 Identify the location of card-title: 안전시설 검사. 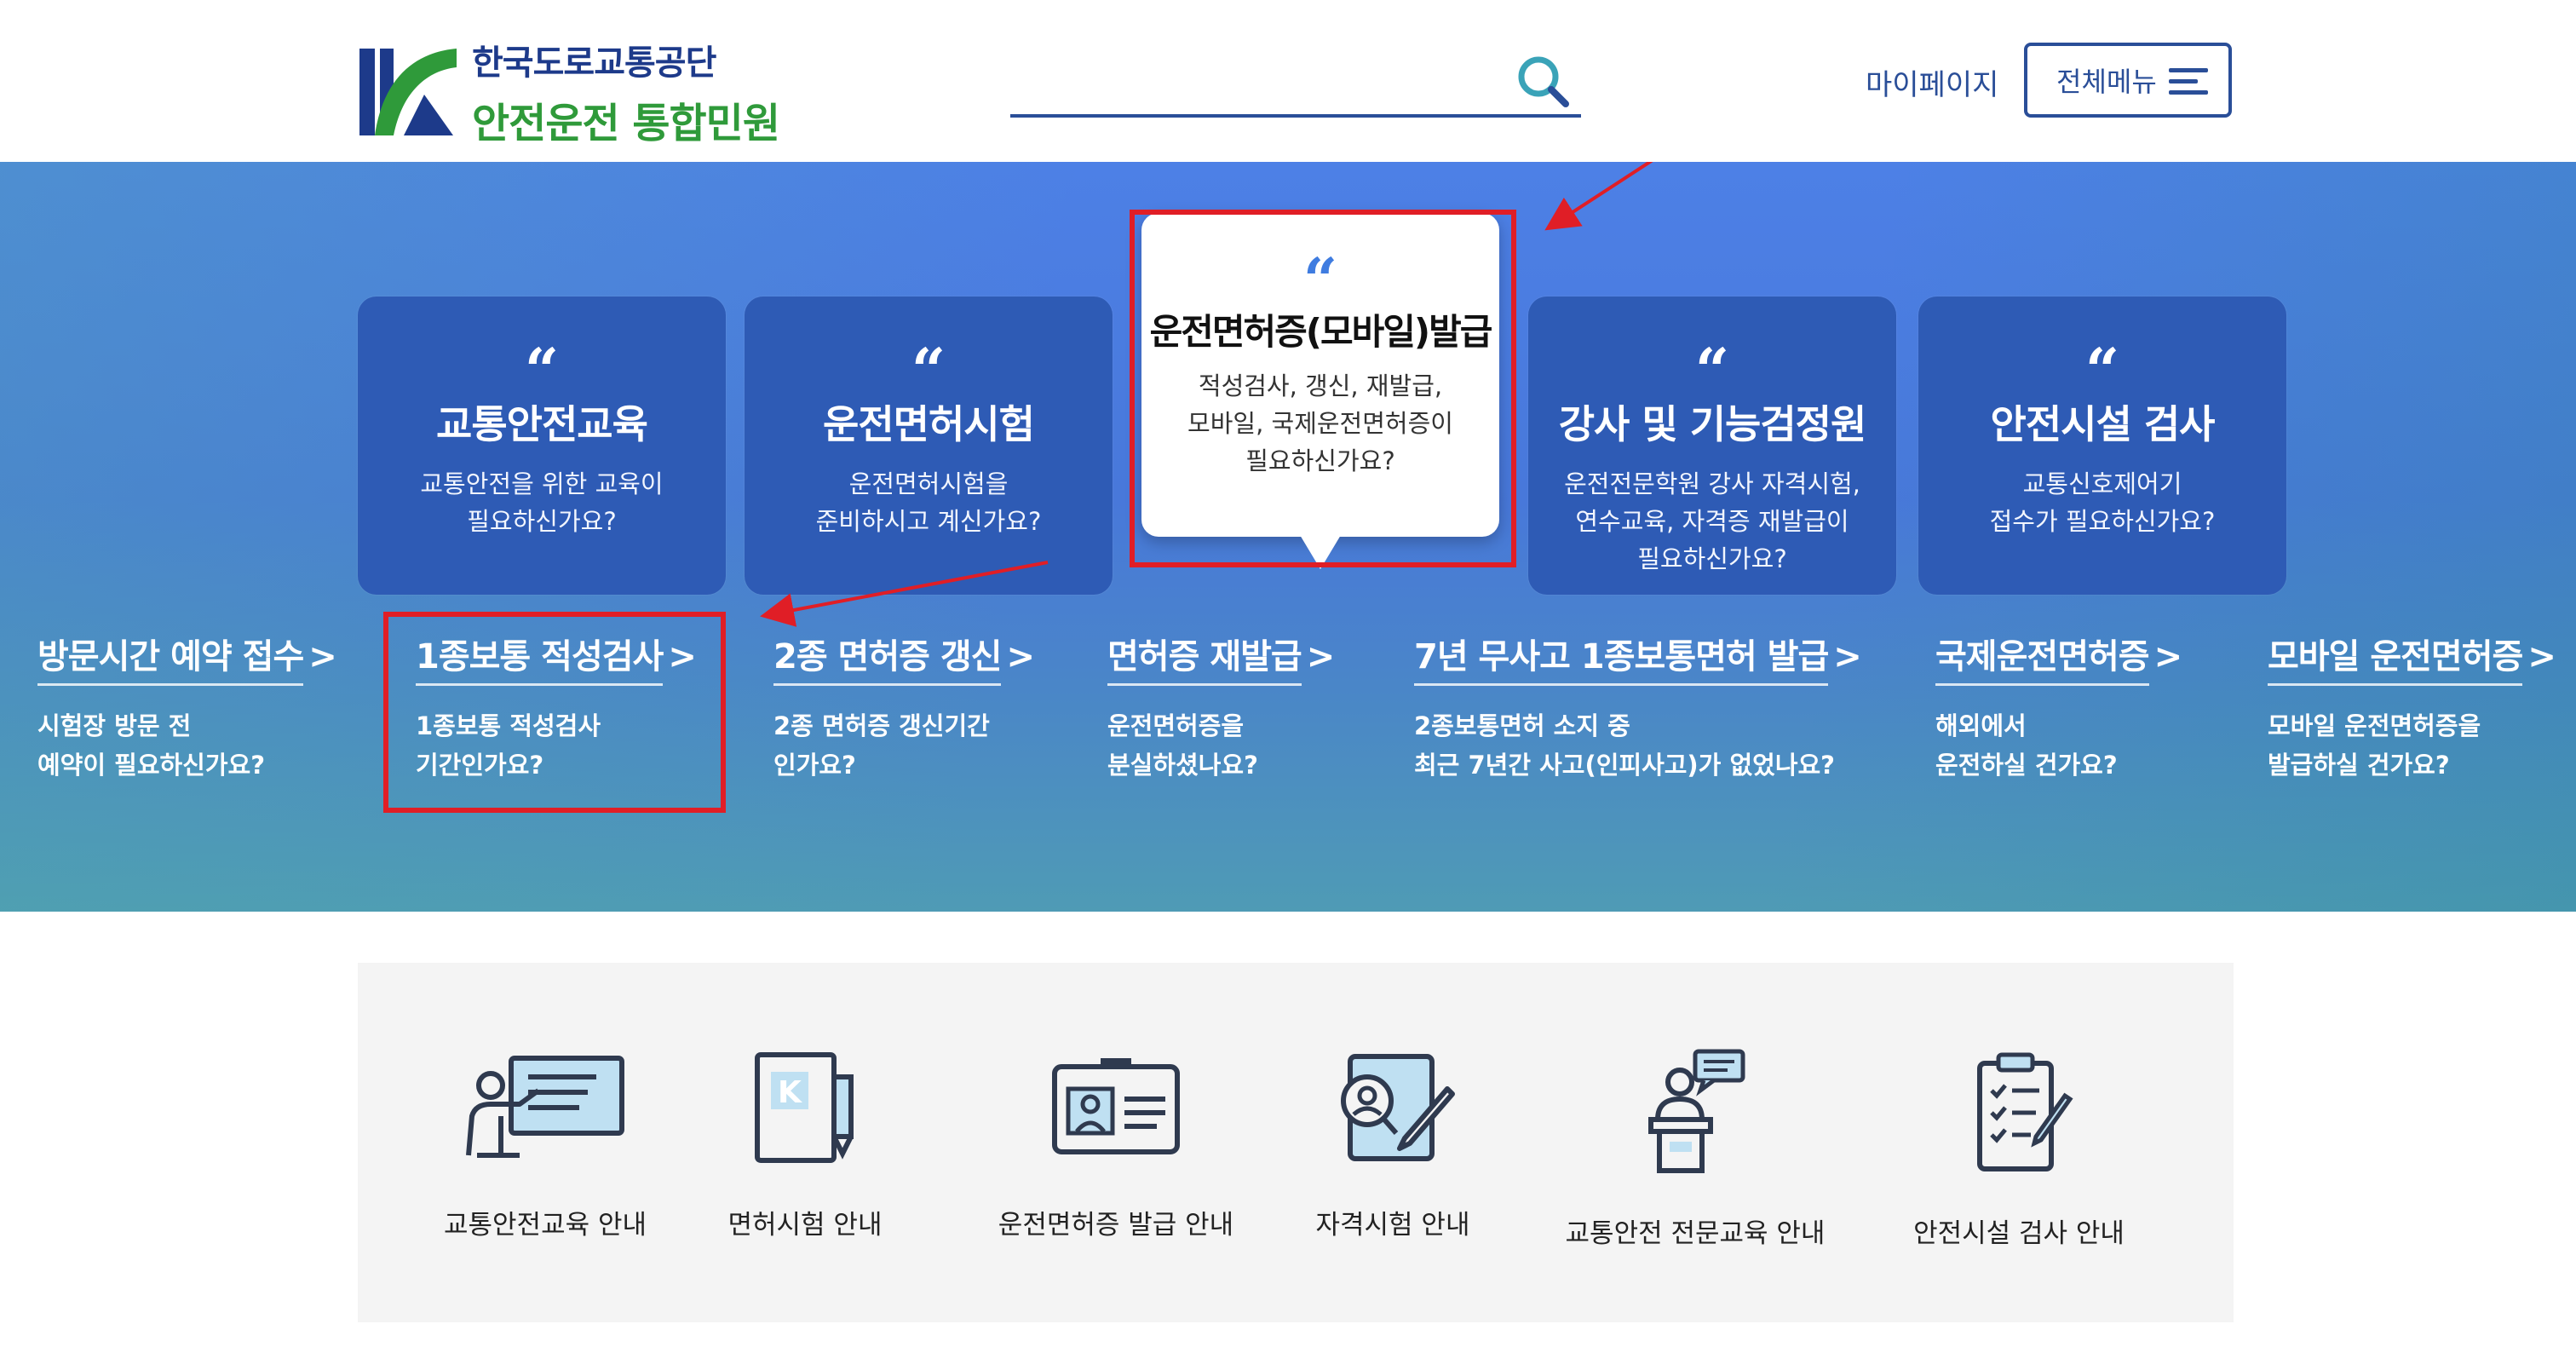
(2103, 424).